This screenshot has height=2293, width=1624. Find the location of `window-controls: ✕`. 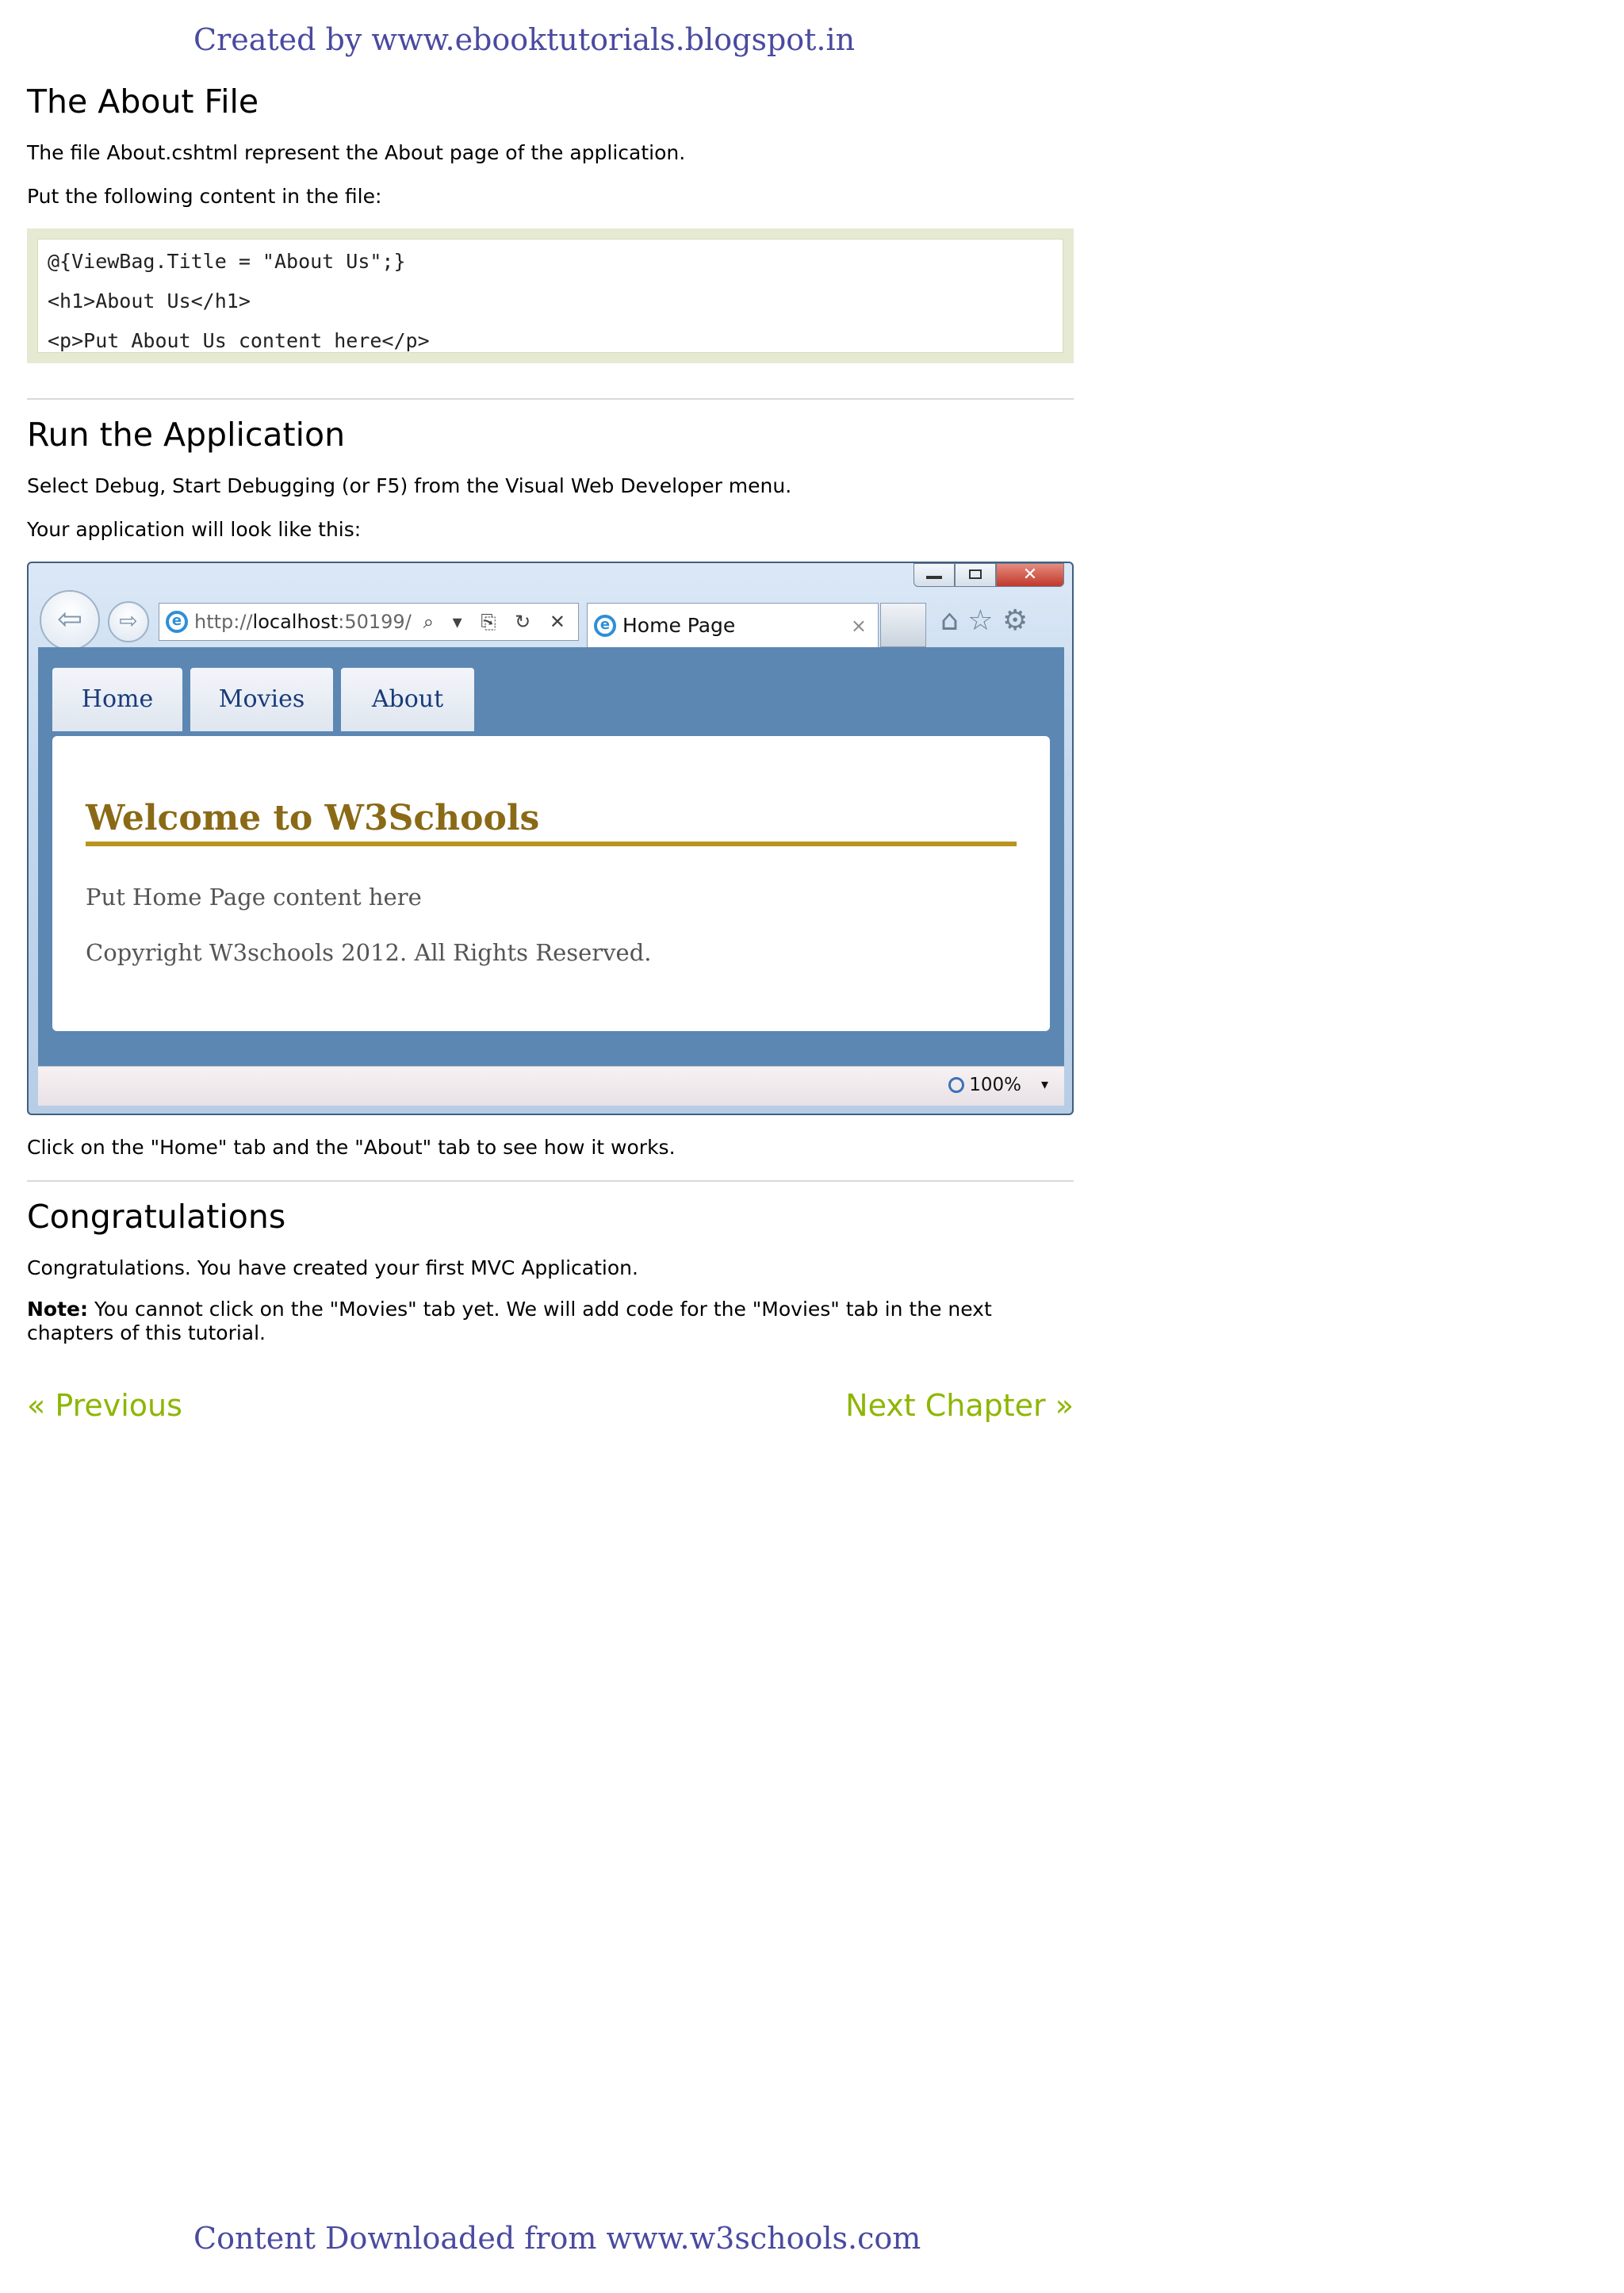

window-controls: ✕ is located at coordinates (989, 575).